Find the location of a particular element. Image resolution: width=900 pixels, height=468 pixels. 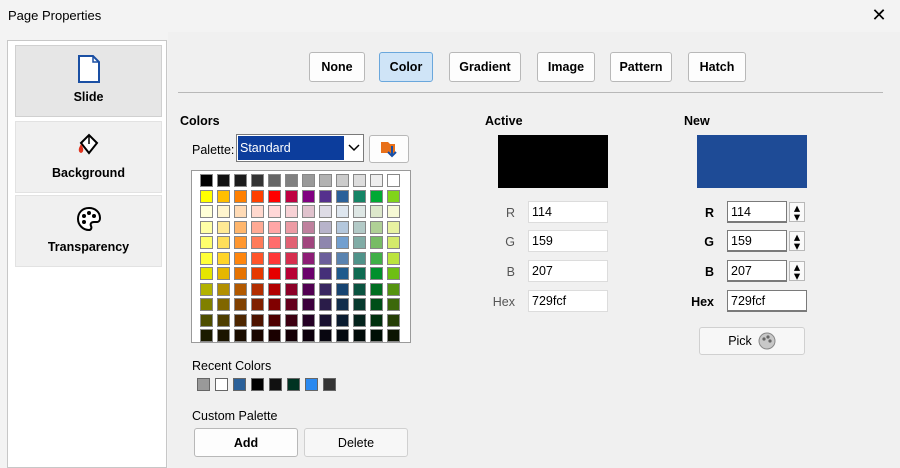

new-b-field: 207 is located at coordinates (757, 271).